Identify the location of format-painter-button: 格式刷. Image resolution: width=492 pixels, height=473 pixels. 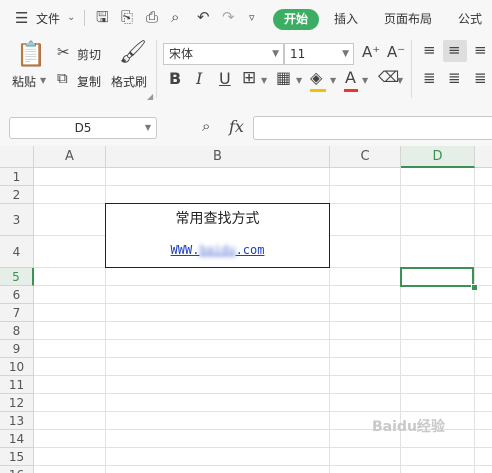
(129, 81).